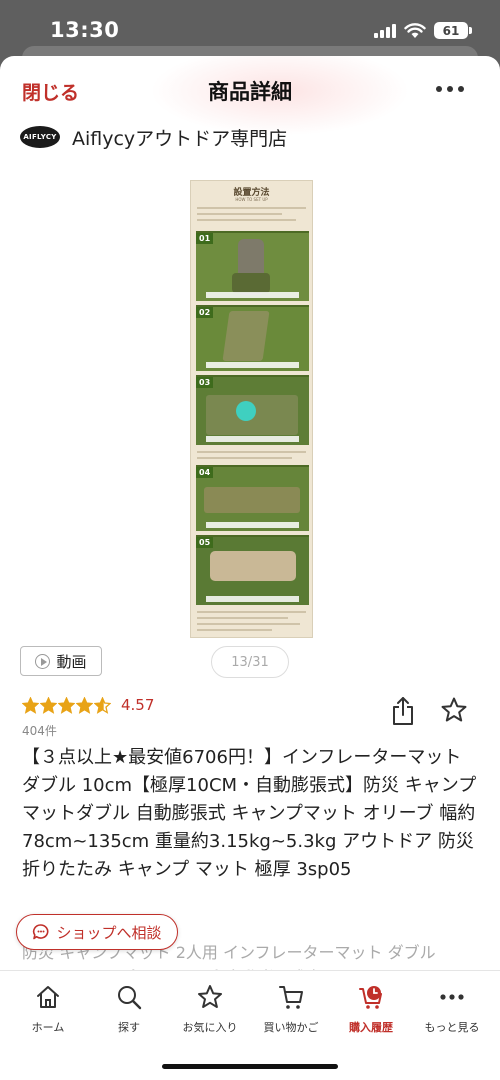 Image resolution: width=500 pixels, height=1080 pixels. What do you see at coordinates (252, 498) in the screenshot?
I see `step-photo: 04` at bounding box center [252, 498].